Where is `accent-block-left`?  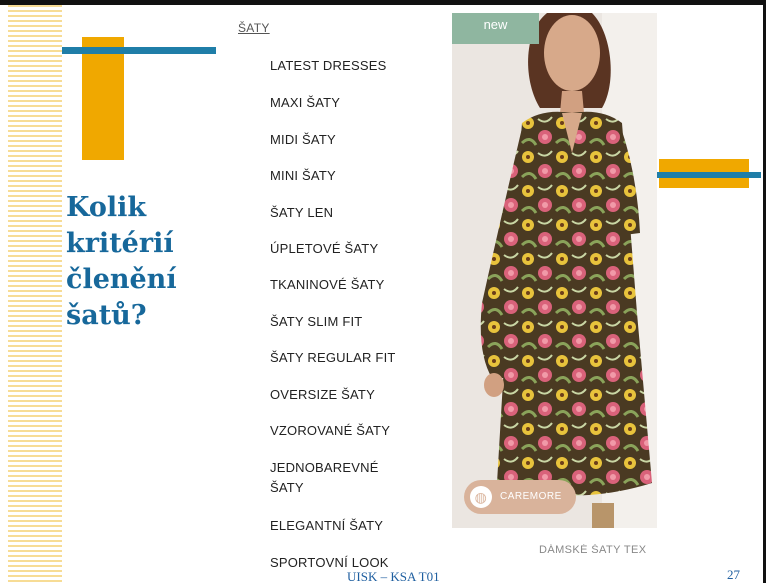
accent-block-left is located at coordinates (103, 98).